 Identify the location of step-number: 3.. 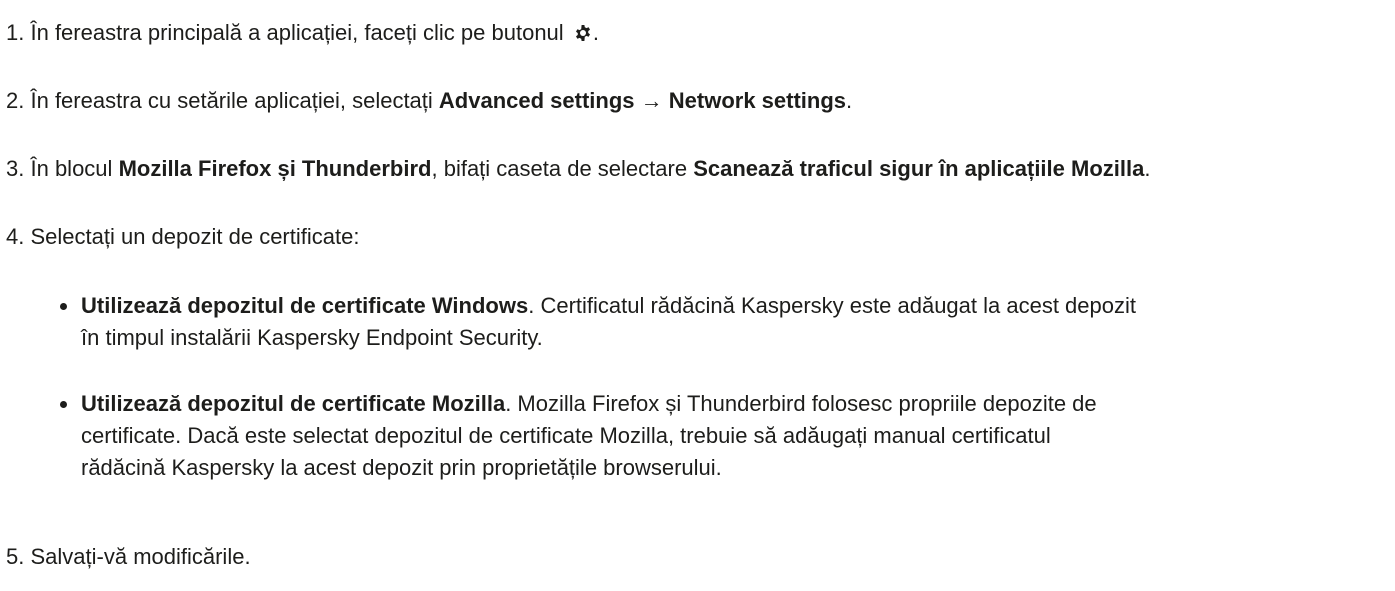
(15, 168).